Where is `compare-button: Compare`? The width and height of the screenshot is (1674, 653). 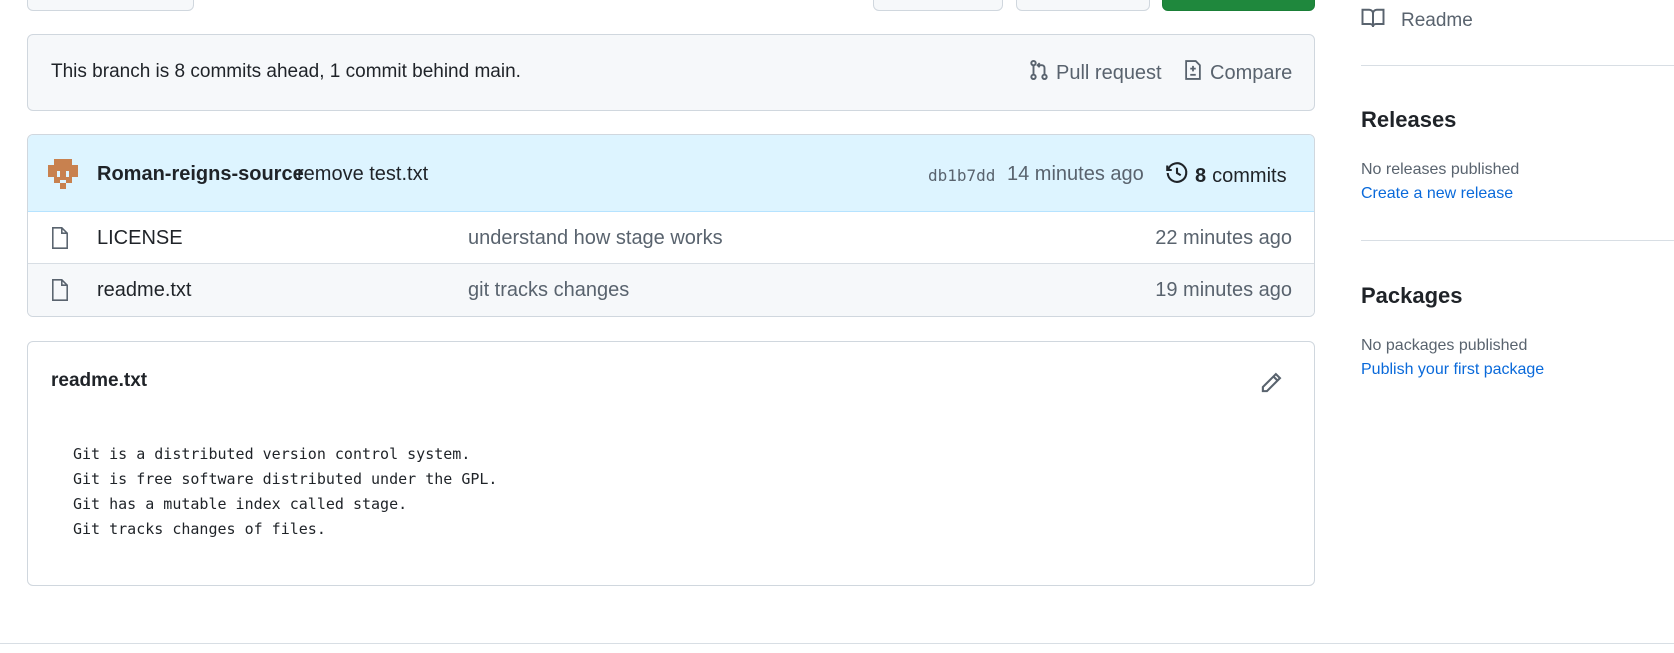
compare-button: Compare is located at coordinates (1237, 73).